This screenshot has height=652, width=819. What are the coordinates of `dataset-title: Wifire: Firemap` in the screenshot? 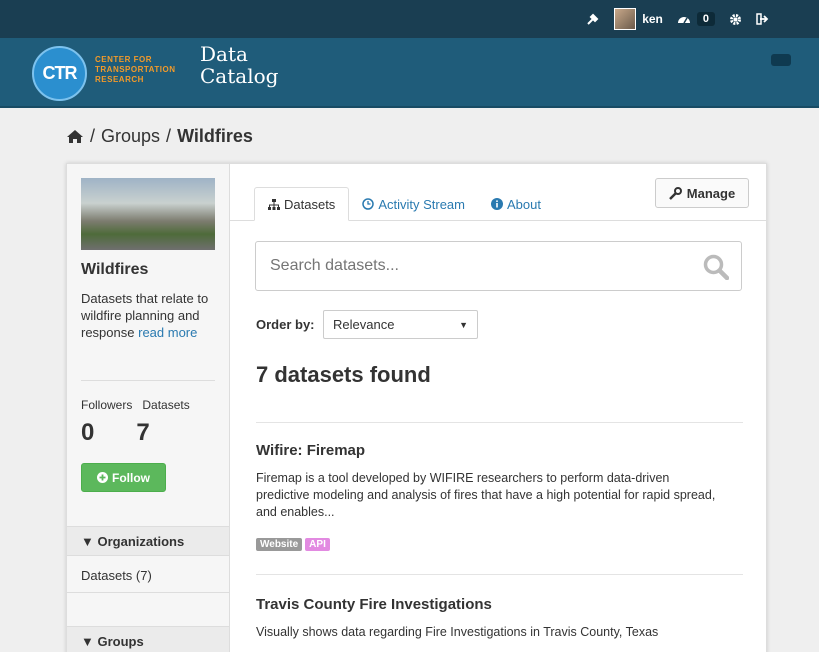 It's located at (310, 450).